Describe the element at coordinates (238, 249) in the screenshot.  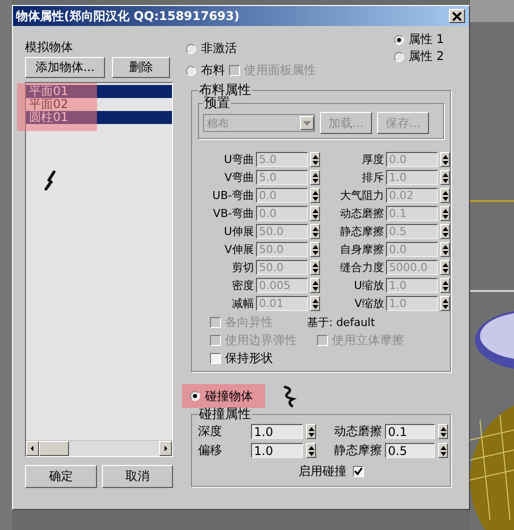
I see `parameter-label: V伸展` at that location.